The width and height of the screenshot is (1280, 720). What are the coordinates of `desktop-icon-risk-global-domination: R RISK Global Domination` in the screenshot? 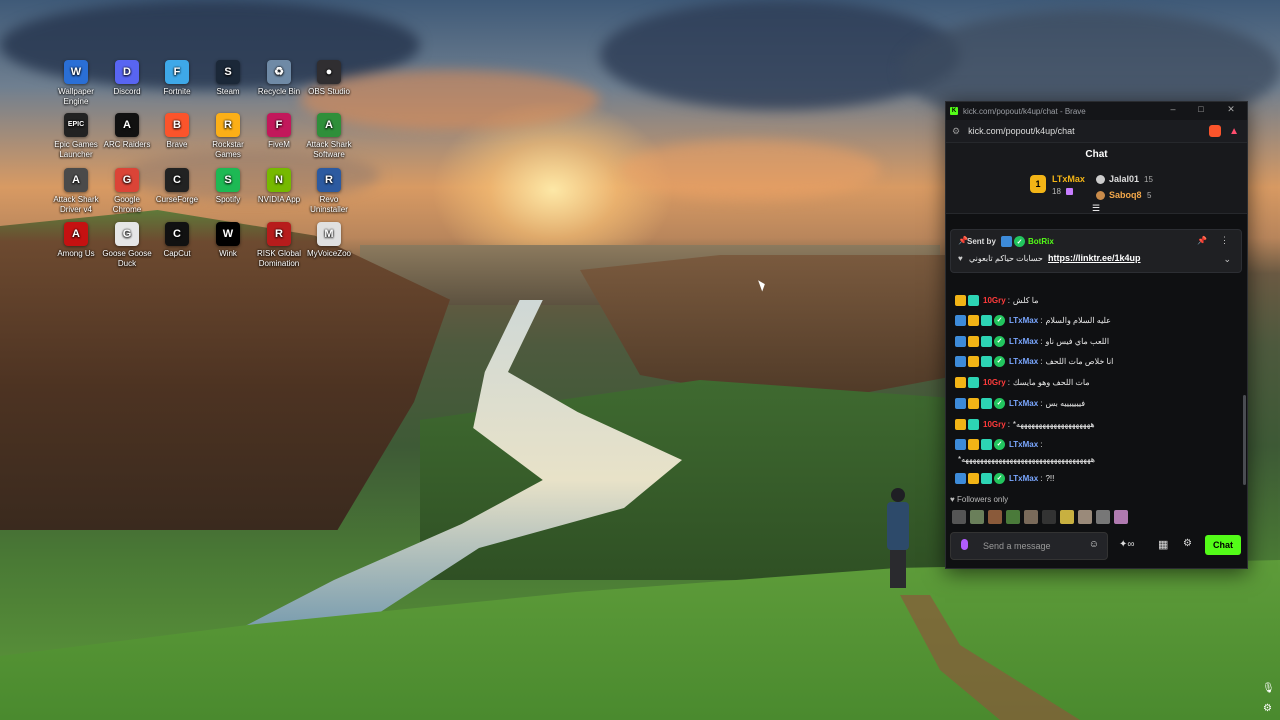 It's located at (279, 245).